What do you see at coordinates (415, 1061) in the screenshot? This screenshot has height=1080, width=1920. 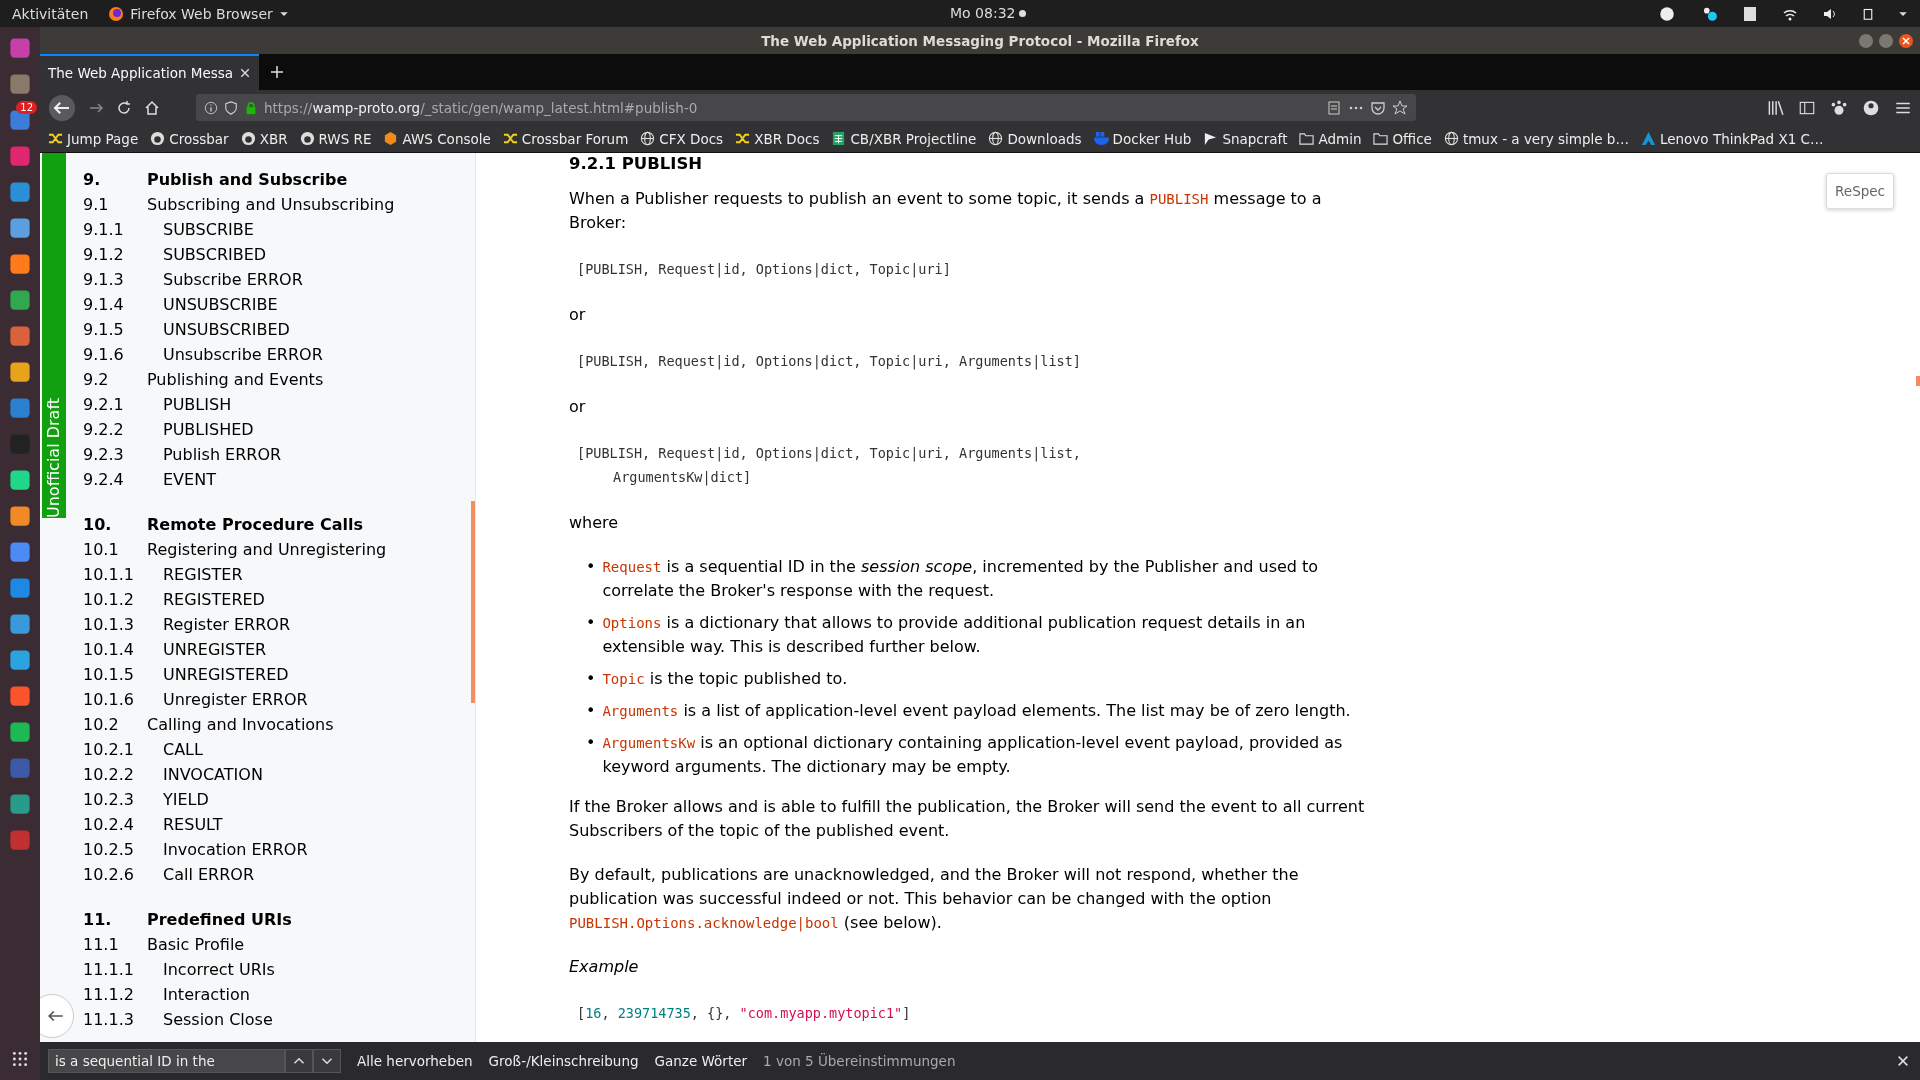 I see `find-option: Alle hervorheben` at bounding box center [415, 1061].